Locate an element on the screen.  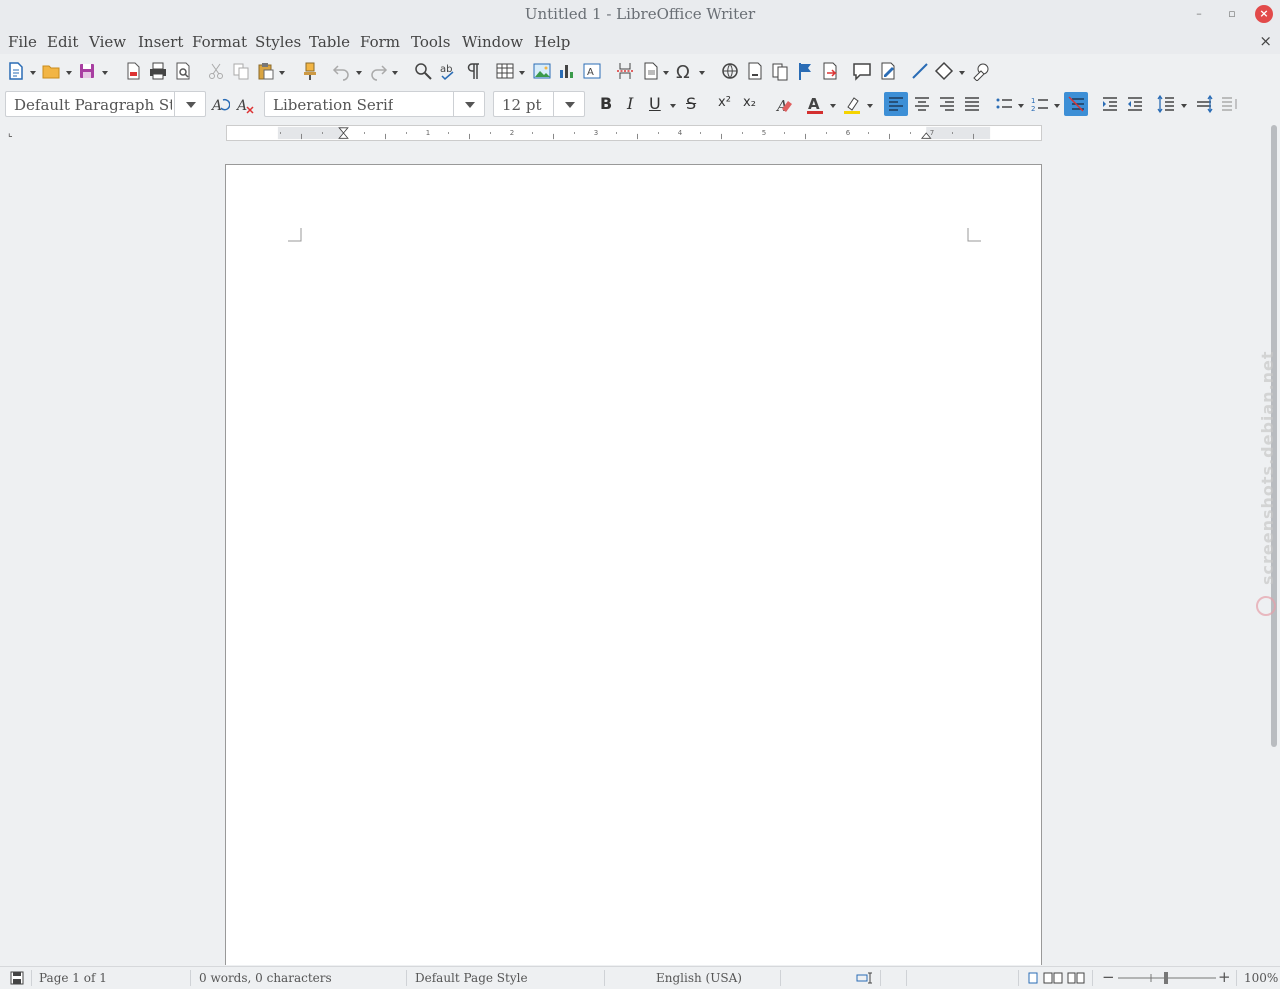
new-style-icon: A is located at coordinates (245, 105).